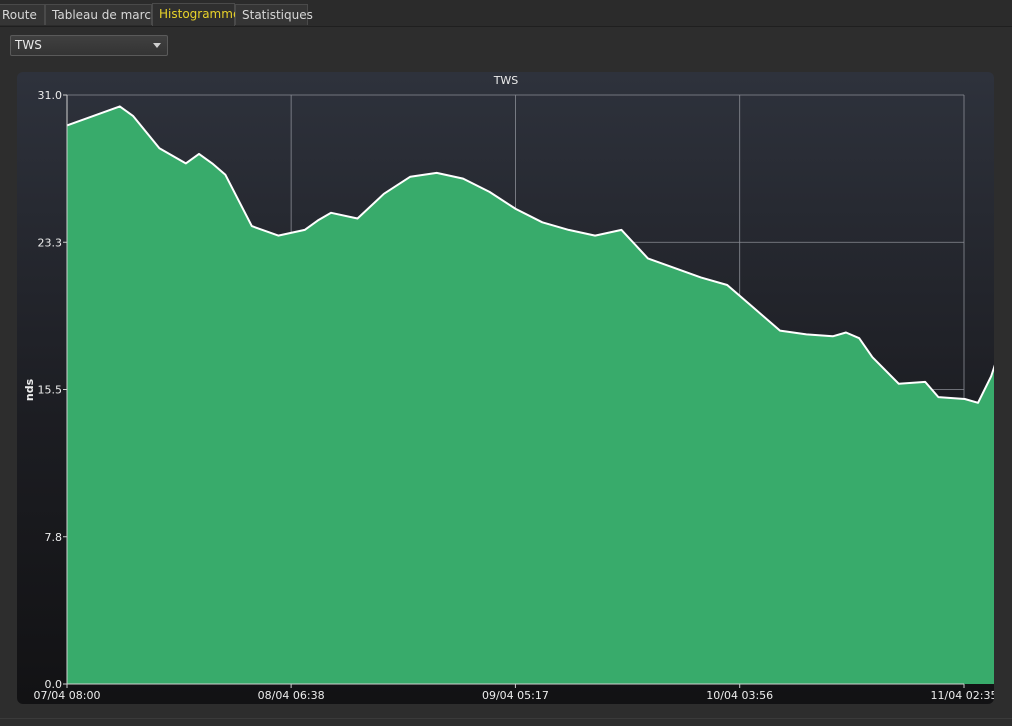 The image size is (1012, 726). I want to click on tab-label: Statistiques, so click(277, 15).